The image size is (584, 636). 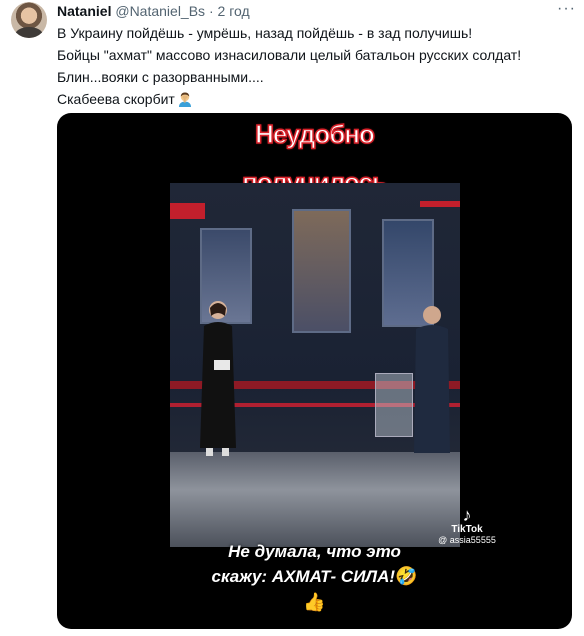 What do you see at coordinates (394, 405) in the screenshot?
I see `studio-podium` at bounding box center [394, 405].